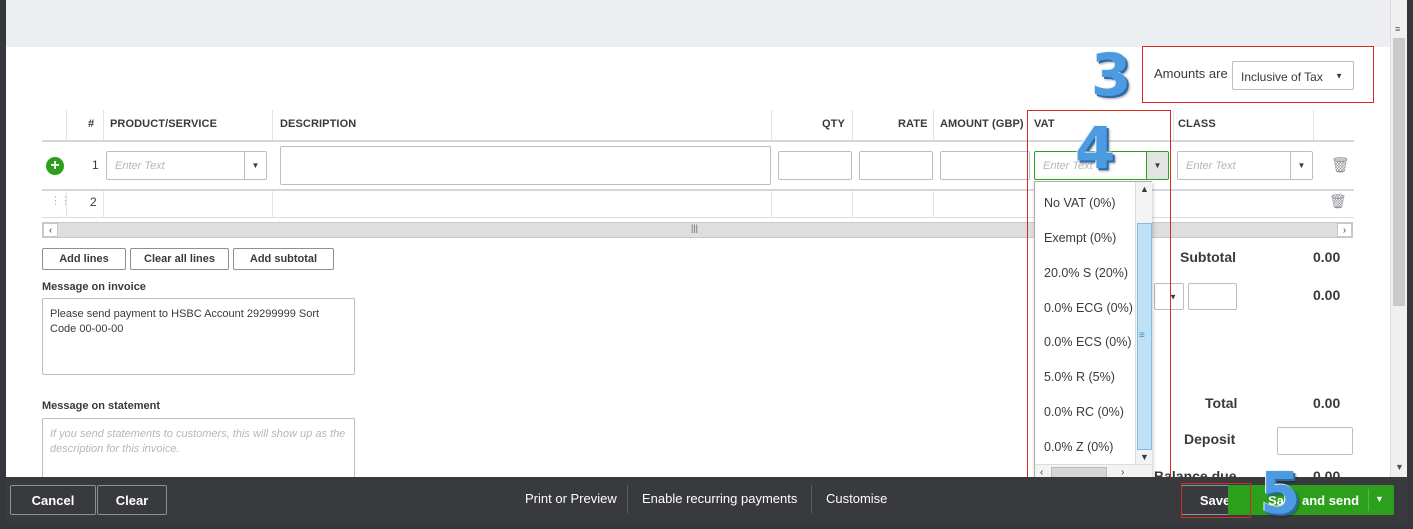  Describe the element at coordinates (55, 166) in the screenshot. I see `add-row-icon: +` at that location.